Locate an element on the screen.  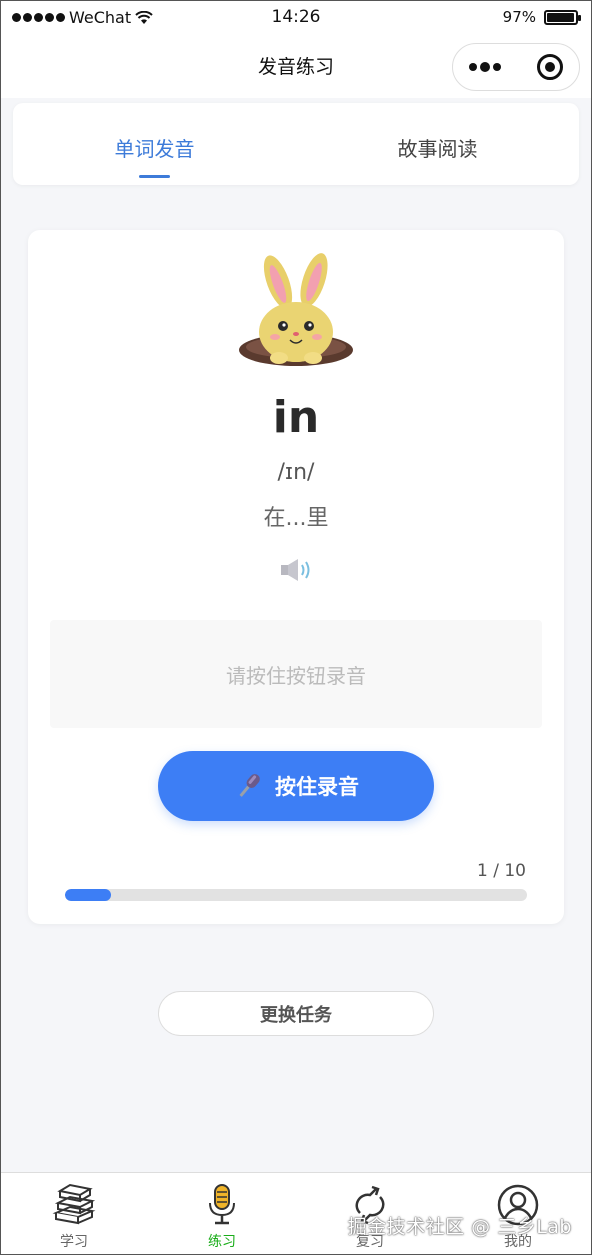
progress-count: 1 / 10 is located at coordinates (501, 871).